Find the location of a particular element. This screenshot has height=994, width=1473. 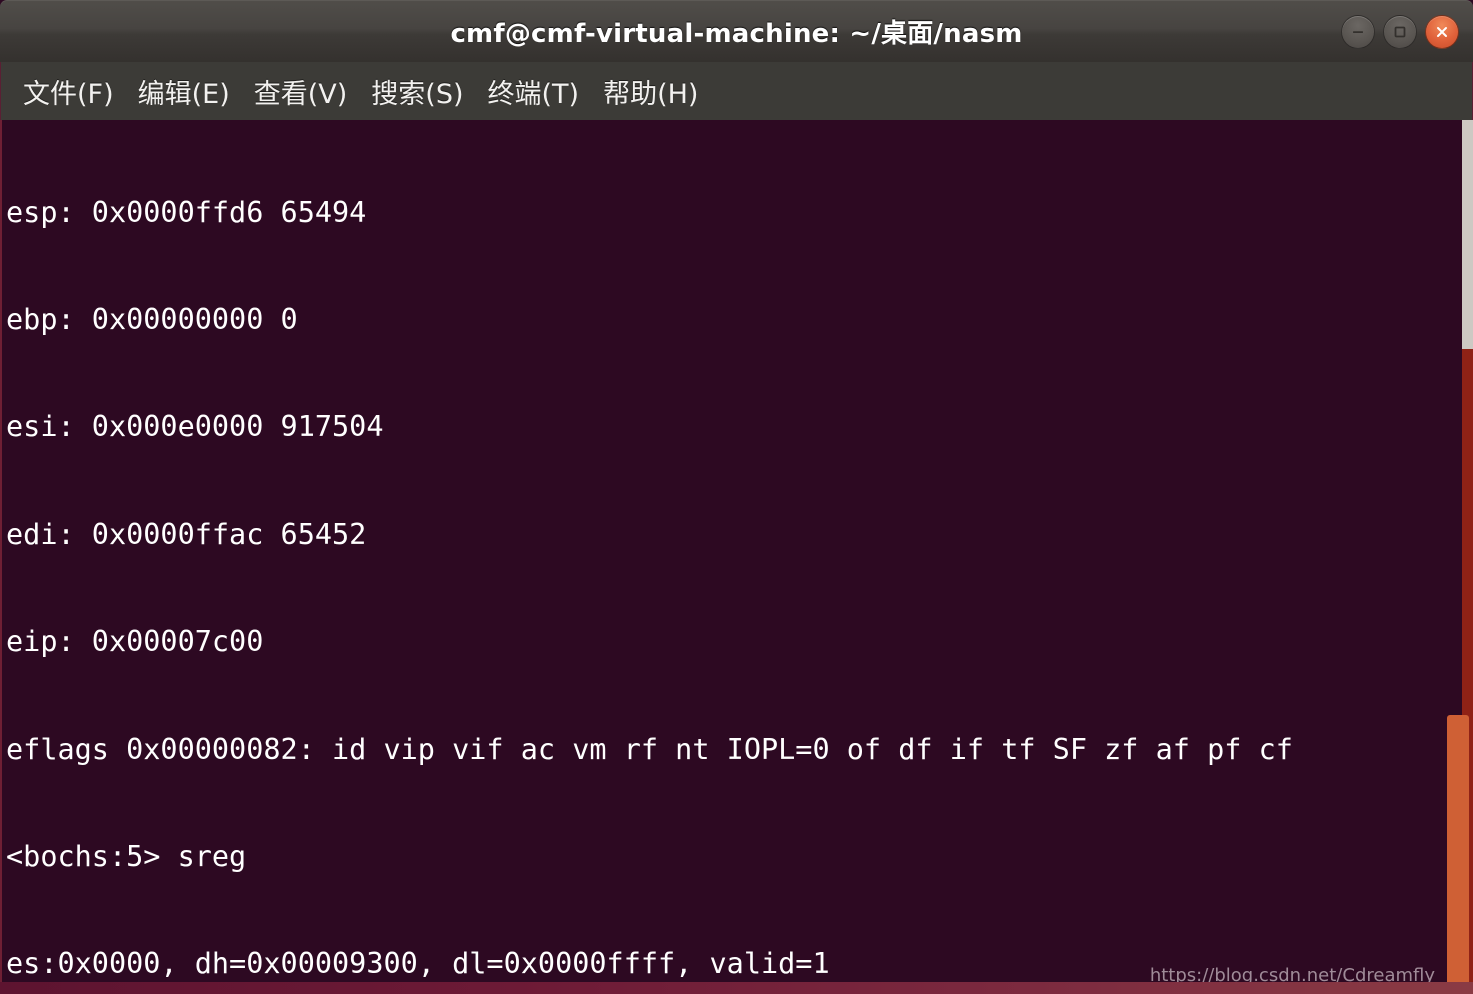

window-titlebar: cmf@cmf-virtual-machine: ~/桌面/nasm is located at coordinates (736, 31).